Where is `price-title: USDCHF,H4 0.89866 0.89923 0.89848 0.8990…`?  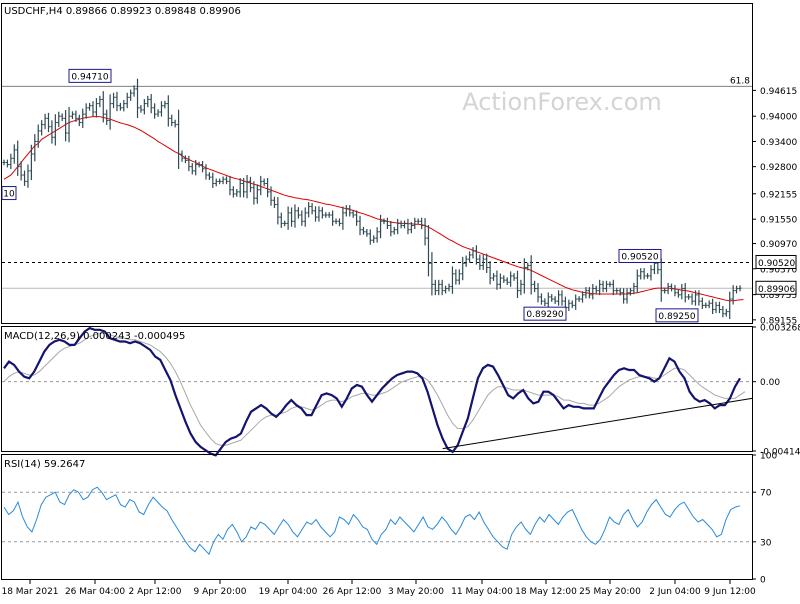
price-title: USDCHF,H4 0.89866 0.89923 0.89848 0.8990… is located at coordinates (122, 11).